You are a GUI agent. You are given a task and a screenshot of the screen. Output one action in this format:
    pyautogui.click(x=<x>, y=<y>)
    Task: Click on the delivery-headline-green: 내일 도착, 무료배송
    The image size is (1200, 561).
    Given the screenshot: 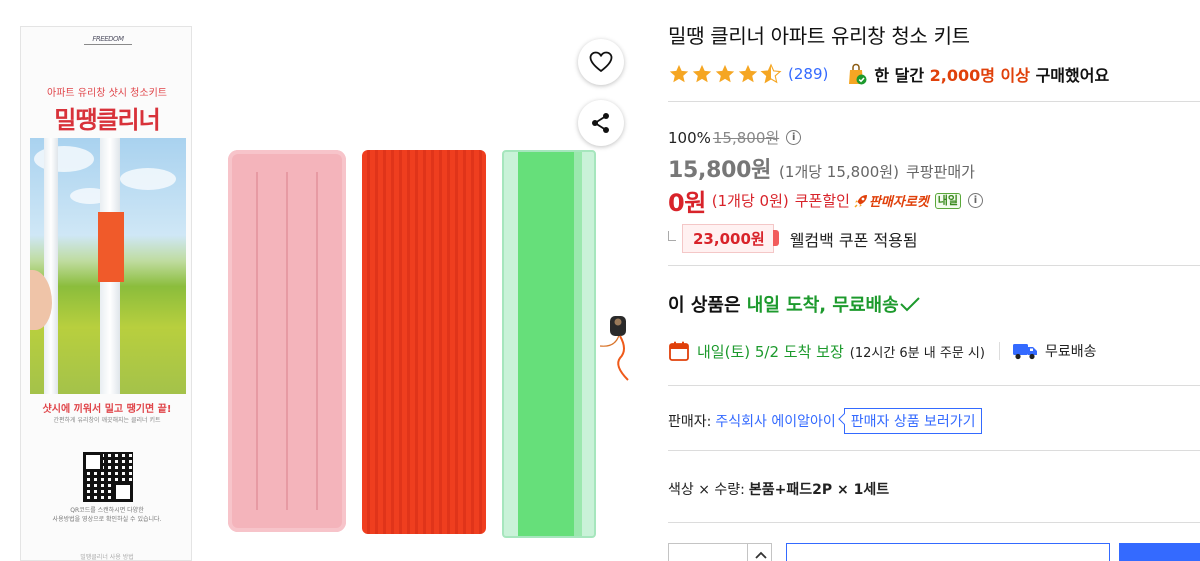 What is the action you would take?
    pyautogui.click(x=822, y=305)
    